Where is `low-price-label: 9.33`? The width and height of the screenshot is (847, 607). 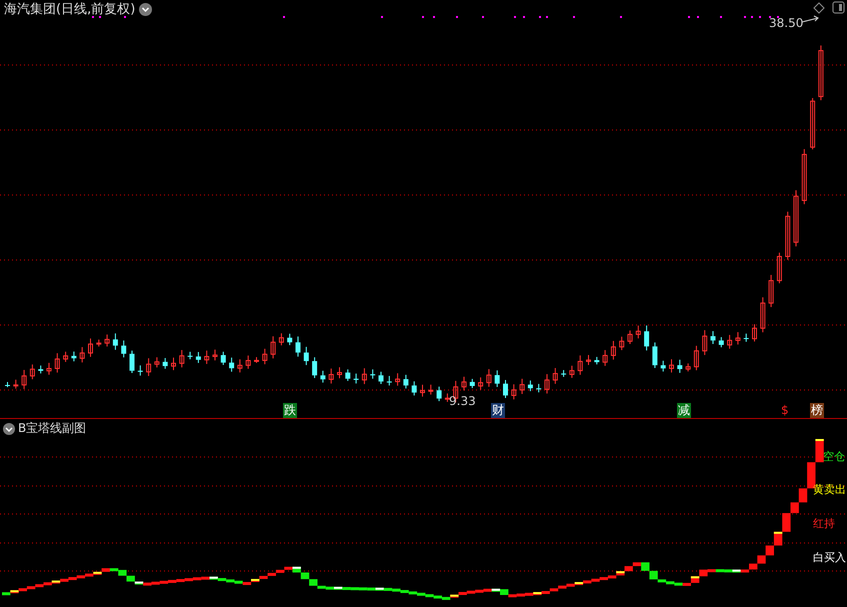
low-price-label: 9.33 is located at coordinates (462, 401).